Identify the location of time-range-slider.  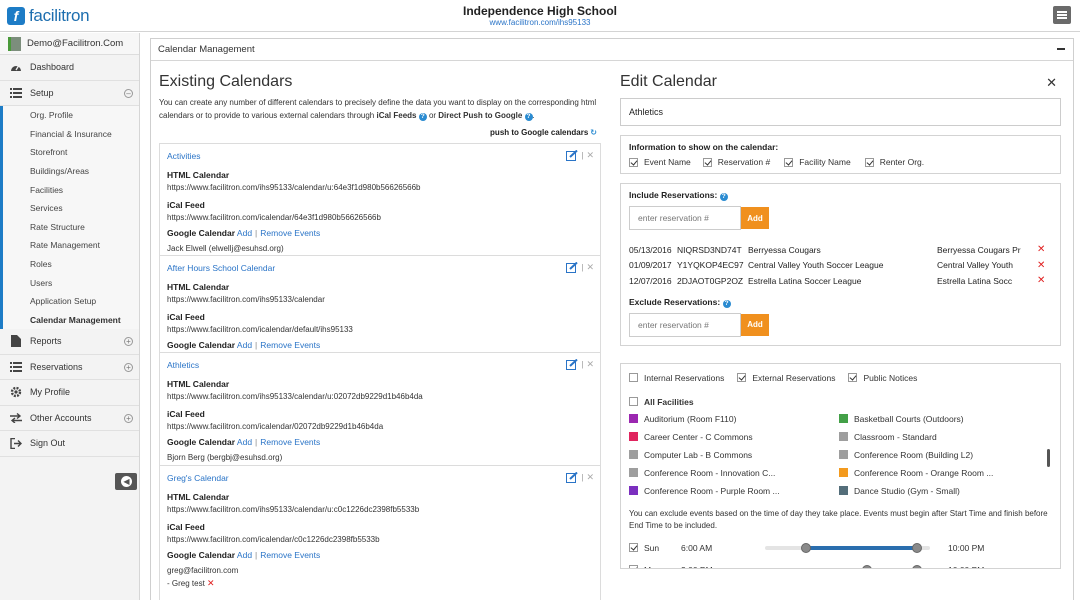
(847, 547).